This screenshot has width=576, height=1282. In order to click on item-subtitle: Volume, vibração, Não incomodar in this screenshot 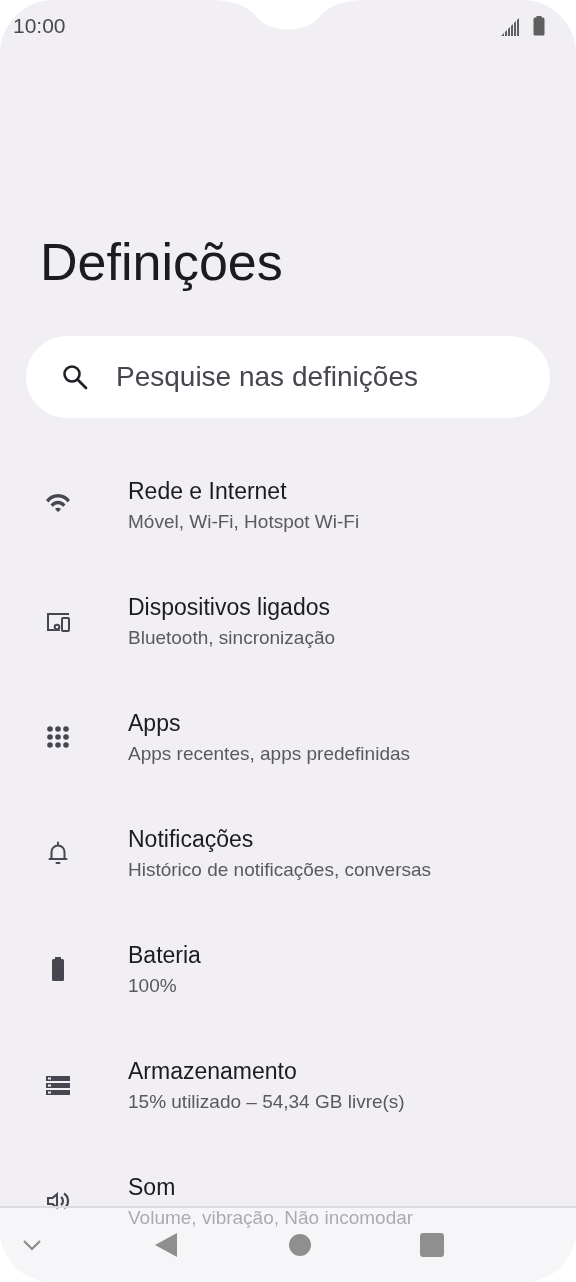, I will do `click(271, 1218)`.